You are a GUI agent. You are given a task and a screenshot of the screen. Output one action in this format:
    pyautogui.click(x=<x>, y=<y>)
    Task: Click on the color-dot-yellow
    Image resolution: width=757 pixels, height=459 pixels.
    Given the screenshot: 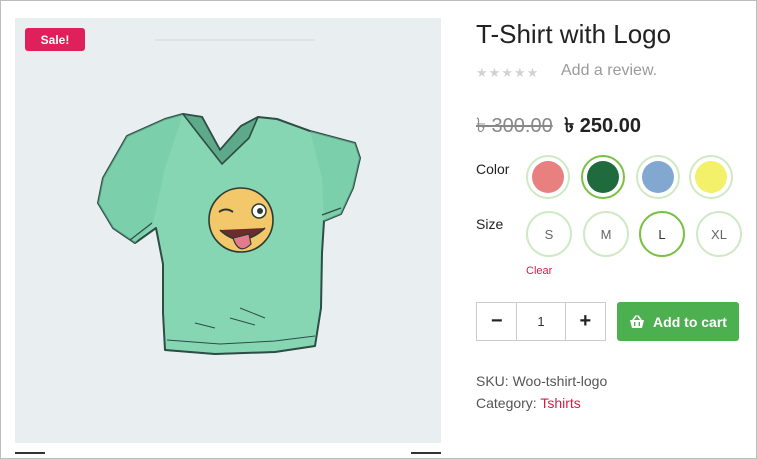 What is the action you would take?
    pyautogui.click(x=711, y=177)
    